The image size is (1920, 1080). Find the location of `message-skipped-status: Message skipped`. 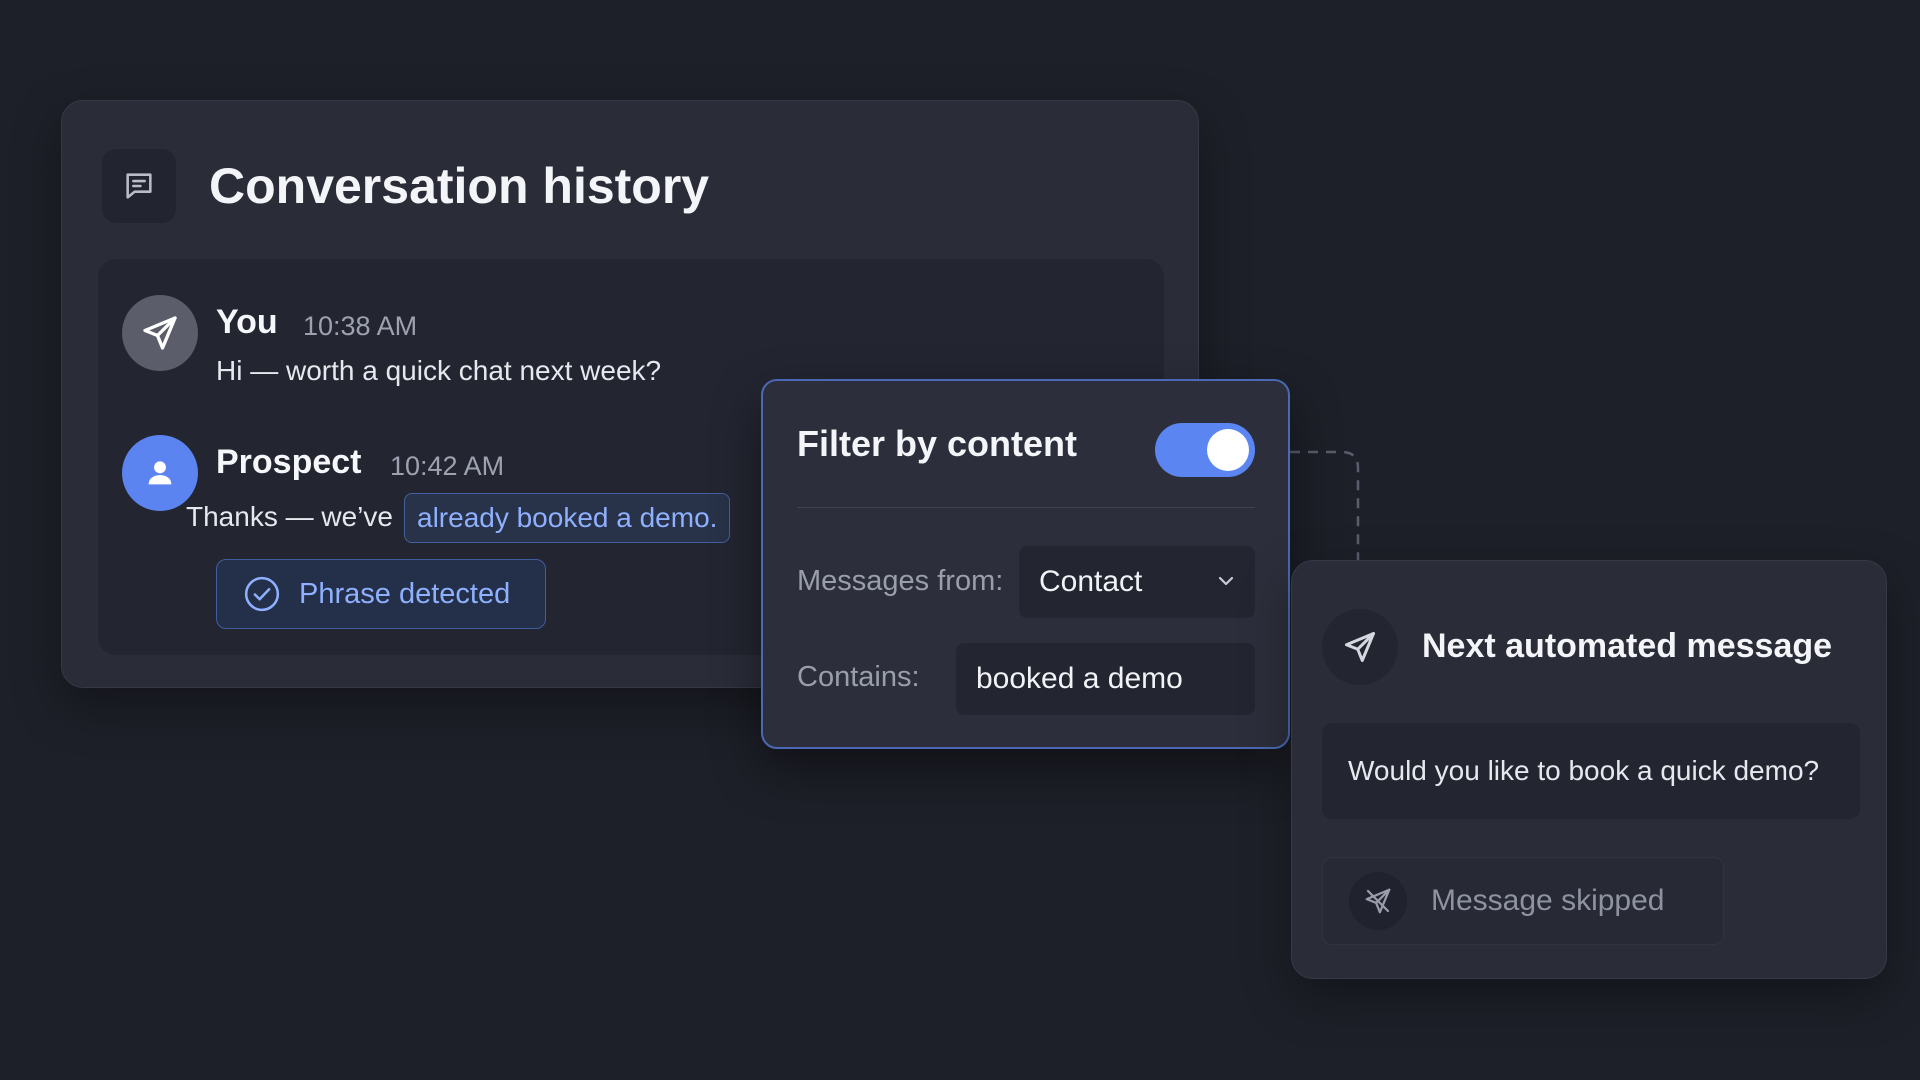

message-skipped-status: Message skipped is located at coordinates (1523, 901).